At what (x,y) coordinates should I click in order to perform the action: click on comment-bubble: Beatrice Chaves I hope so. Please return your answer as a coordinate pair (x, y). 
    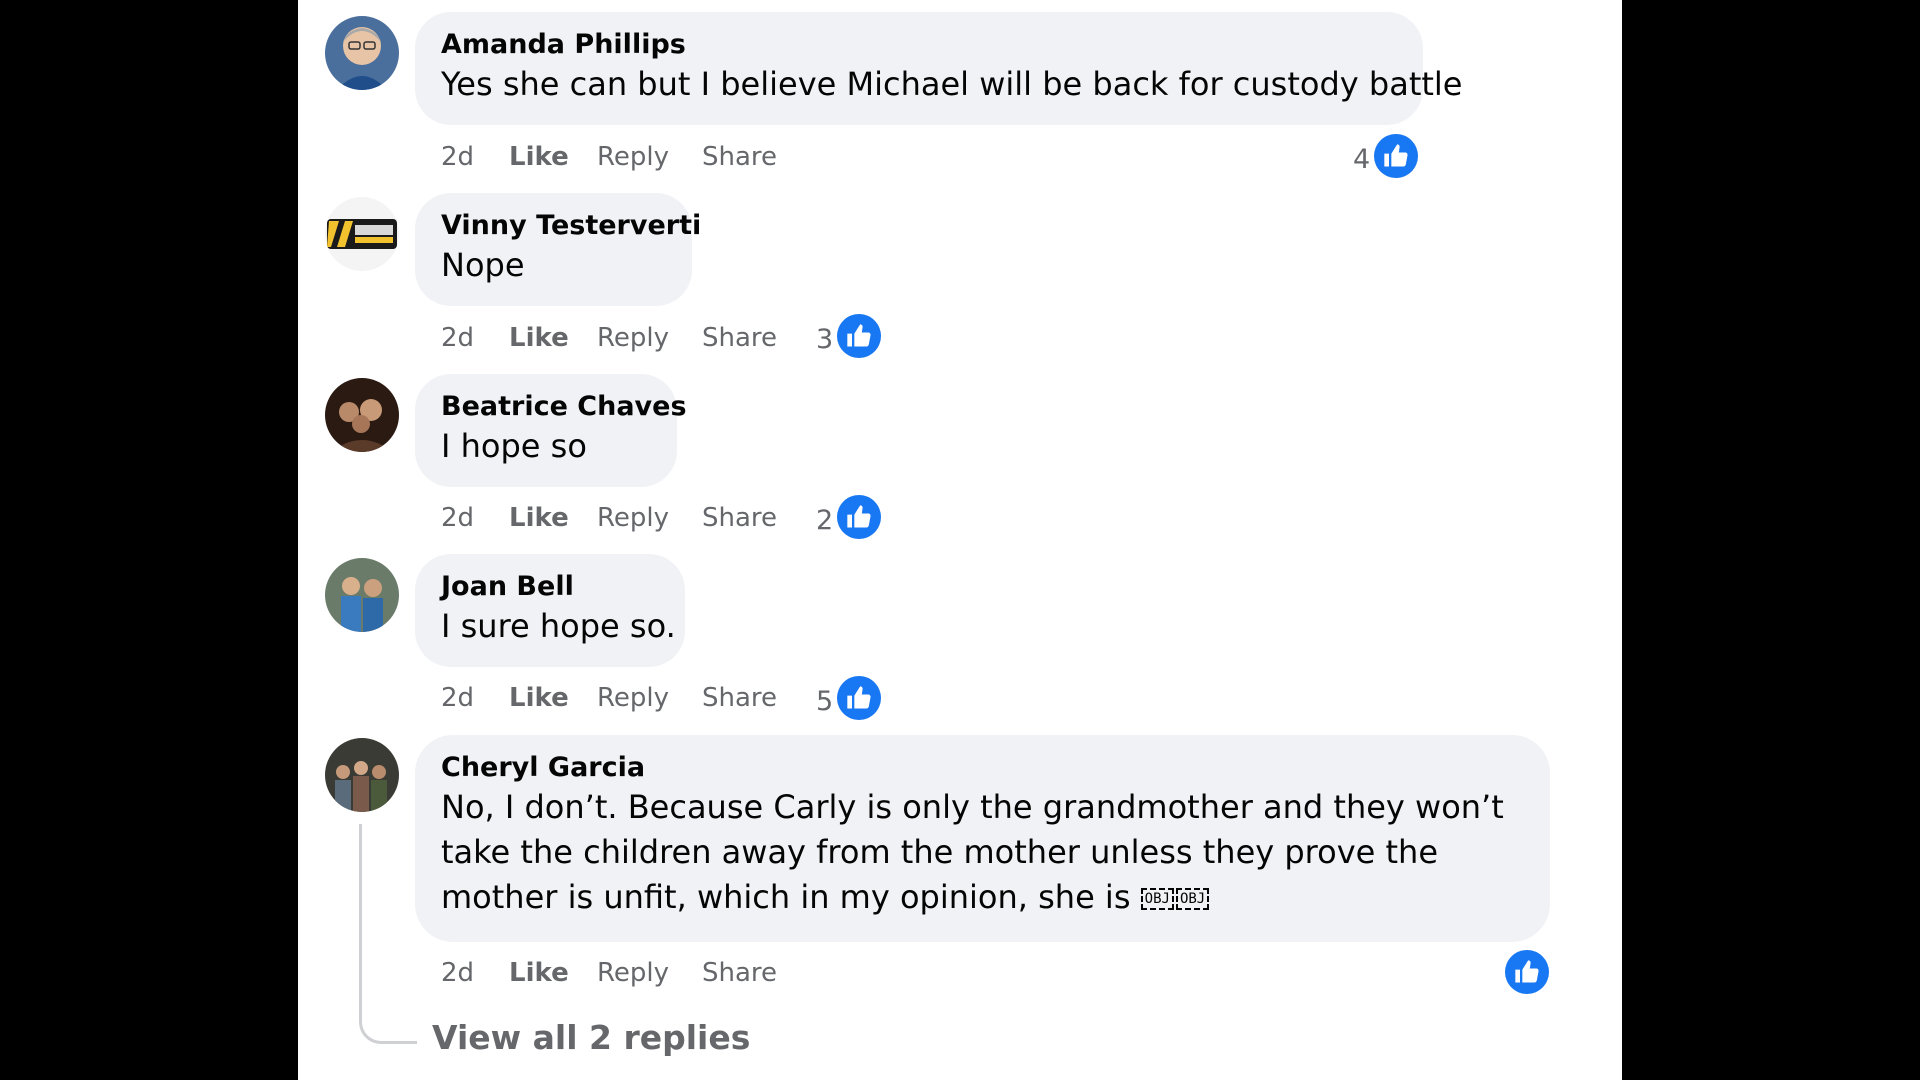
    Looking at the image, I should click on (551, 430).